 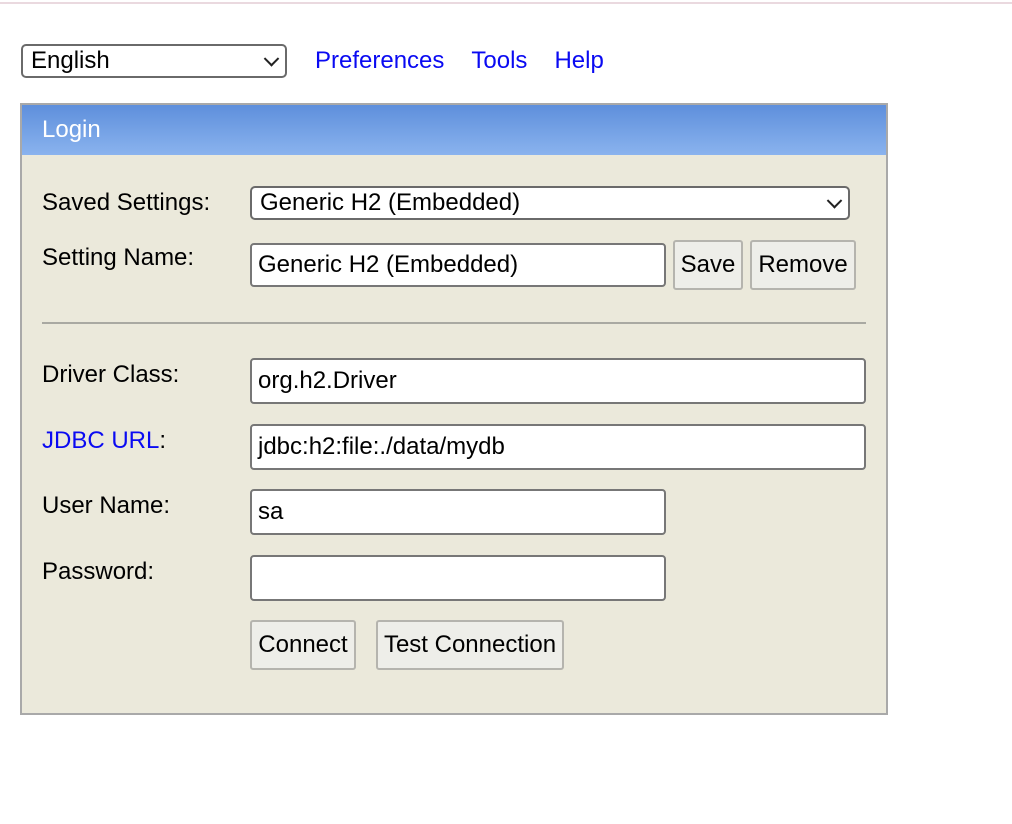 I want to click on remove-button-label: Remove, so click(x=803, y=264).